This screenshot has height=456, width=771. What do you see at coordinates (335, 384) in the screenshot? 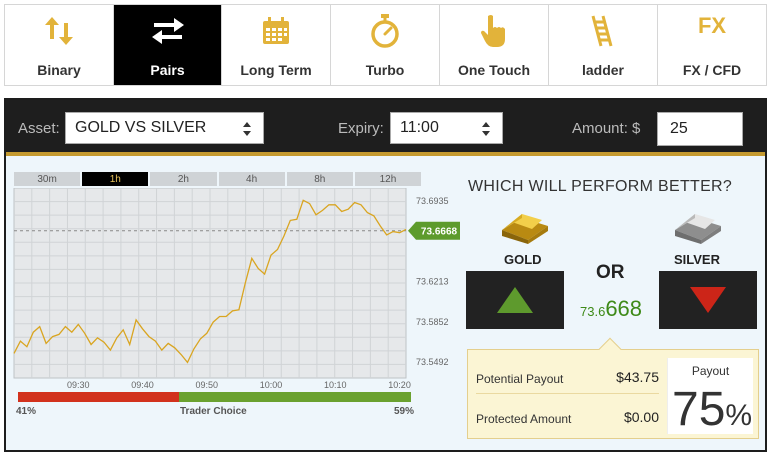
I see `x-tick-label: 10:10` at bounding box center [335, 384].